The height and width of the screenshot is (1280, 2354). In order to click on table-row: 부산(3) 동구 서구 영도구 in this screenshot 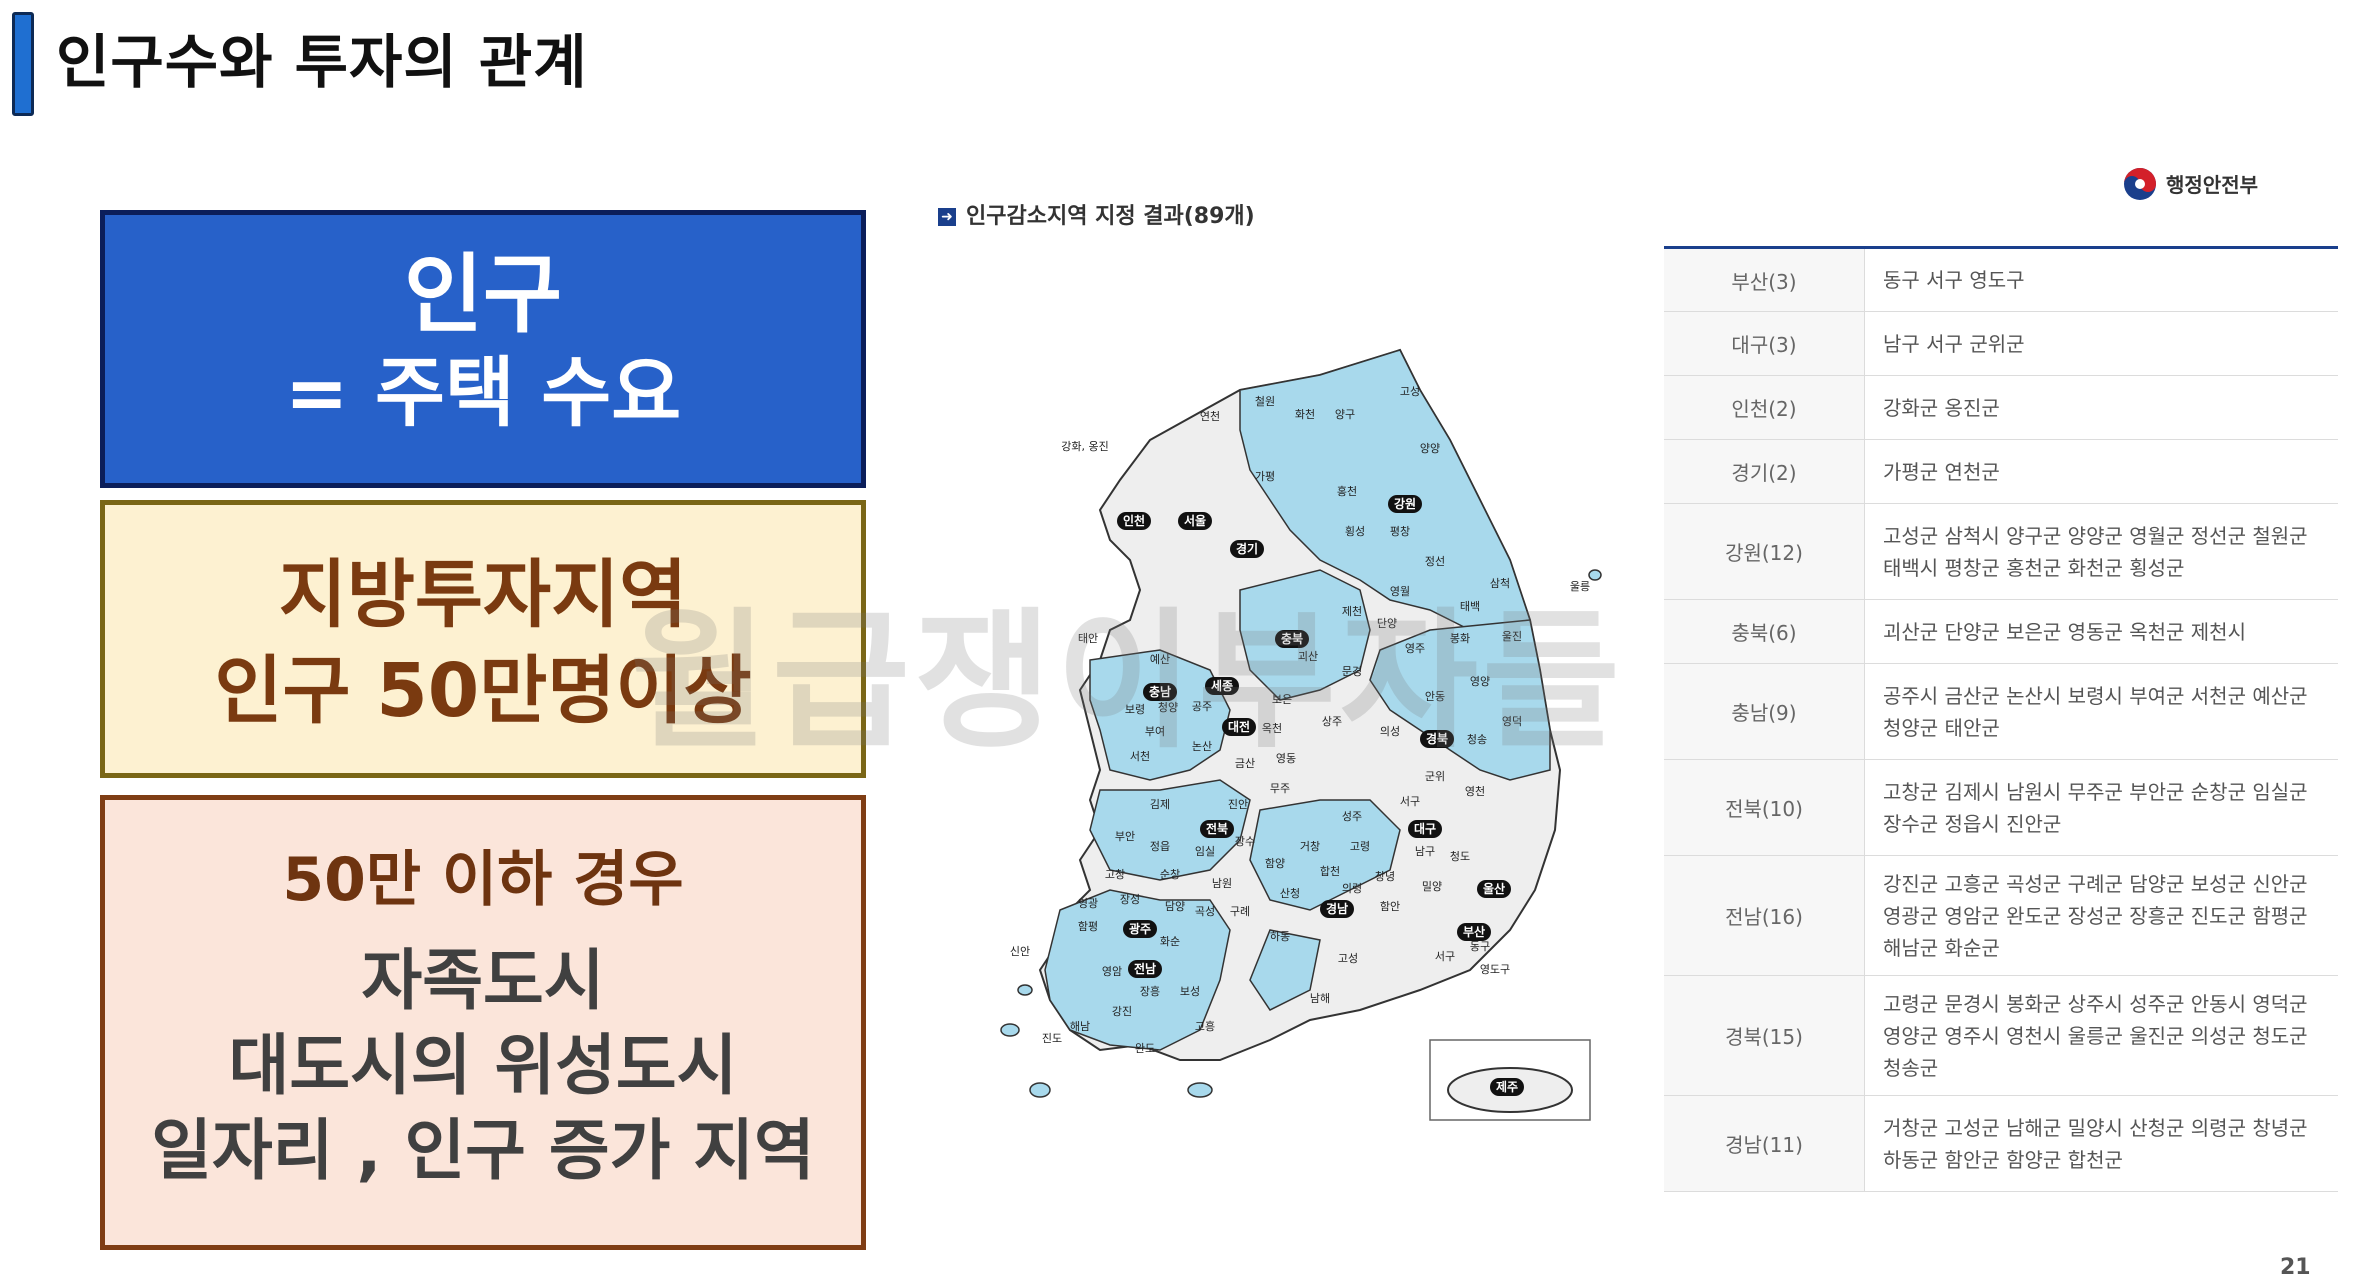, I will do `click(2001, 279)`.